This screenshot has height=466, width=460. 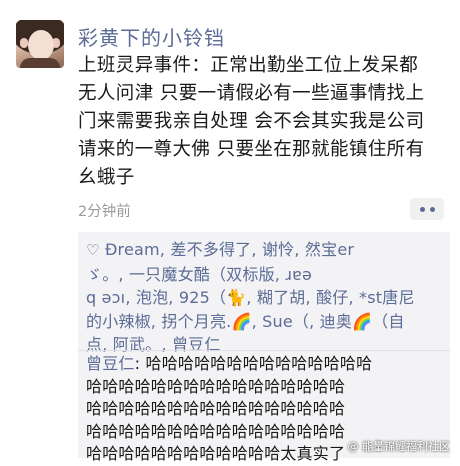 I want to click on likes-line: 的小辣椒, 拐个月亮.🌈, Sue（, 迪奥🌈（自, so click(x=264, y=322).